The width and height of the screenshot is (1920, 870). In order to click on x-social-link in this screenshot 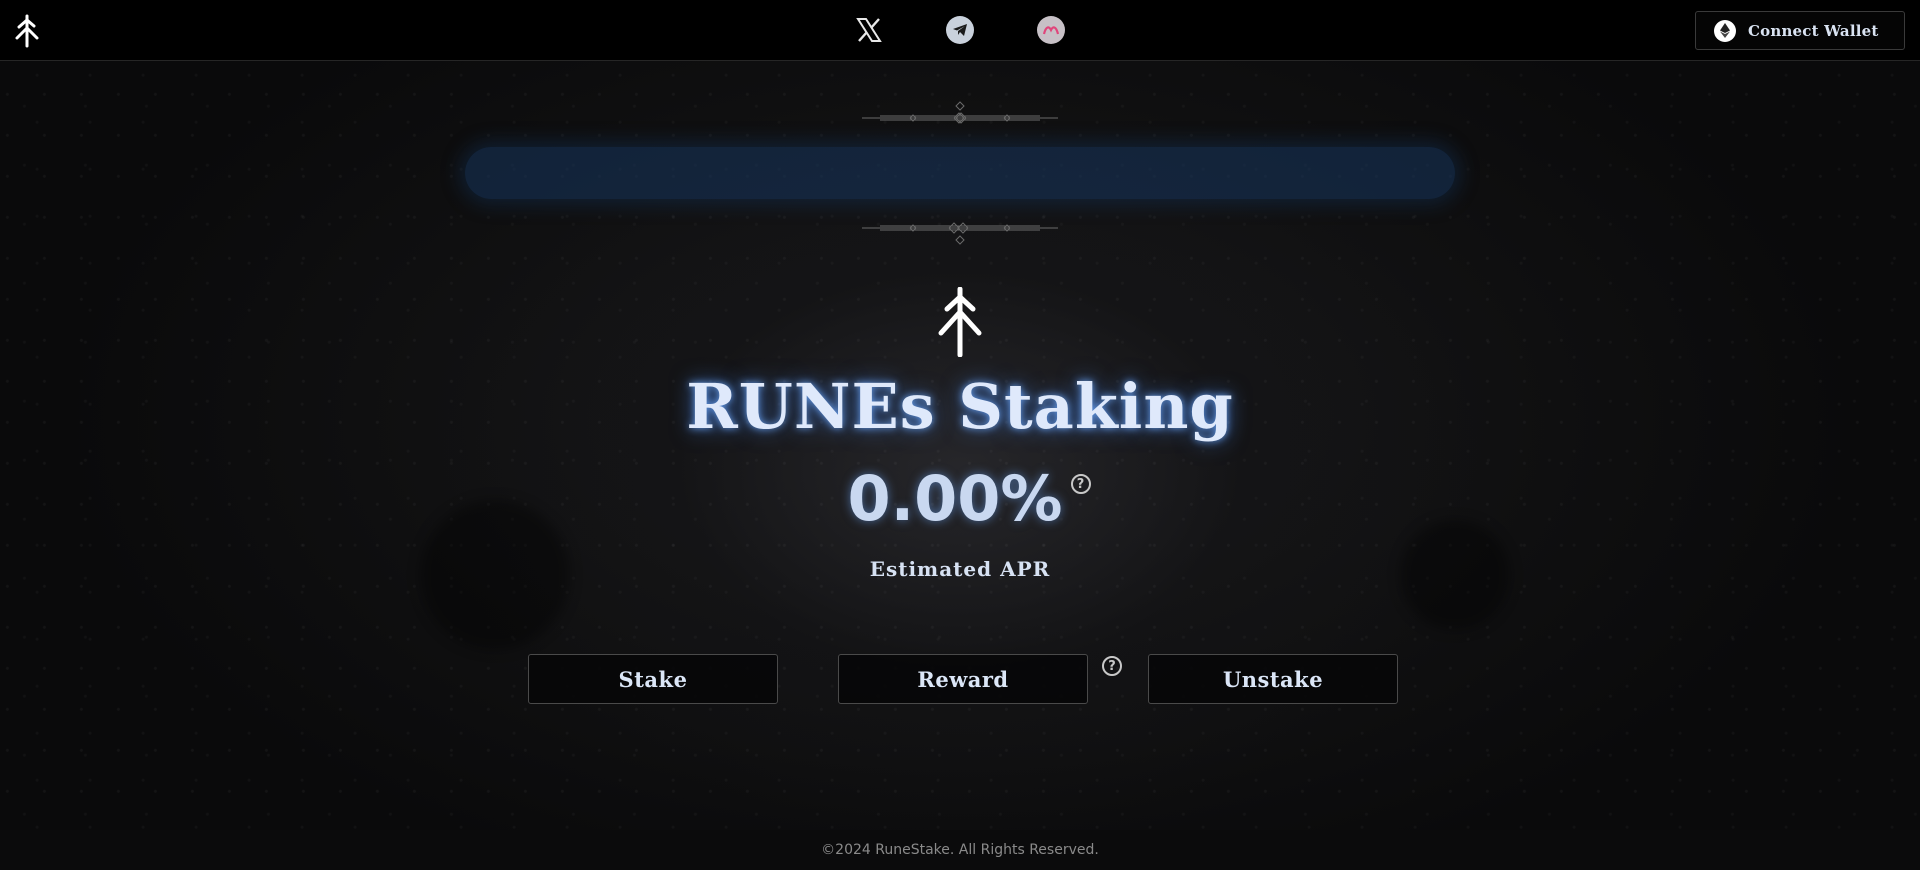, I will do `click(869, 30)`.